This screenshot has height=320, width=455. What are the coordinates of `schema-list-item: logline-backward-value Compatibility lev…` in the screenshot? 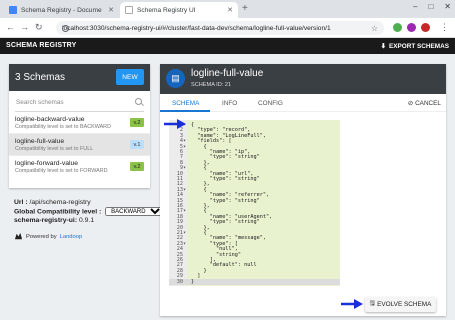 It's located at (79, 123).